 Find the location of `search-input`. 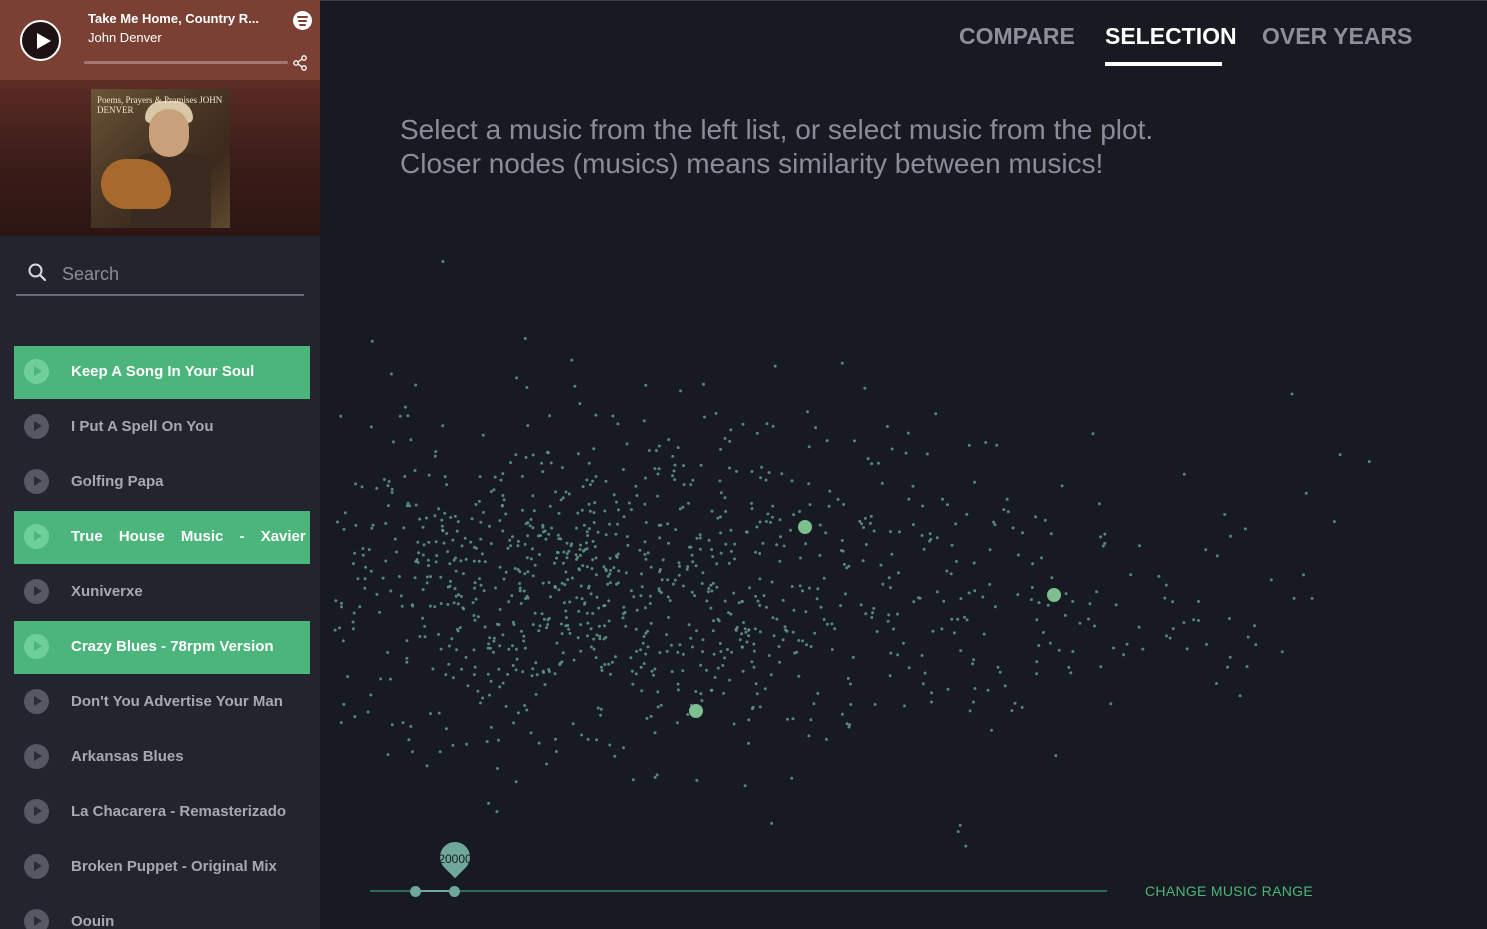

search-input is located at coordinates (177, 274).